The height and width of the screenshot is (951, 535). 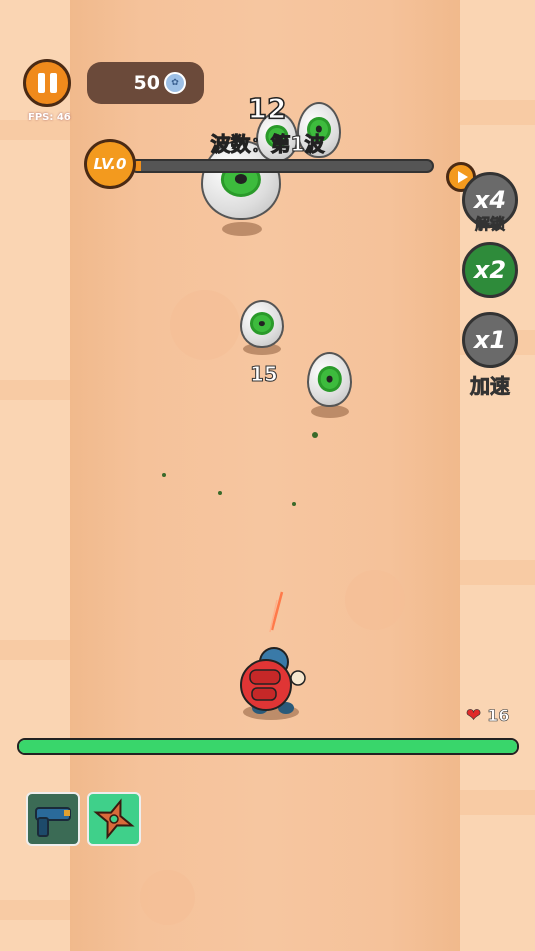 What do you see at coordinates (490, 224) in the screenshot?
I see `speed-x4-unlock-label: 解锁` at bounding box center [490, 224].